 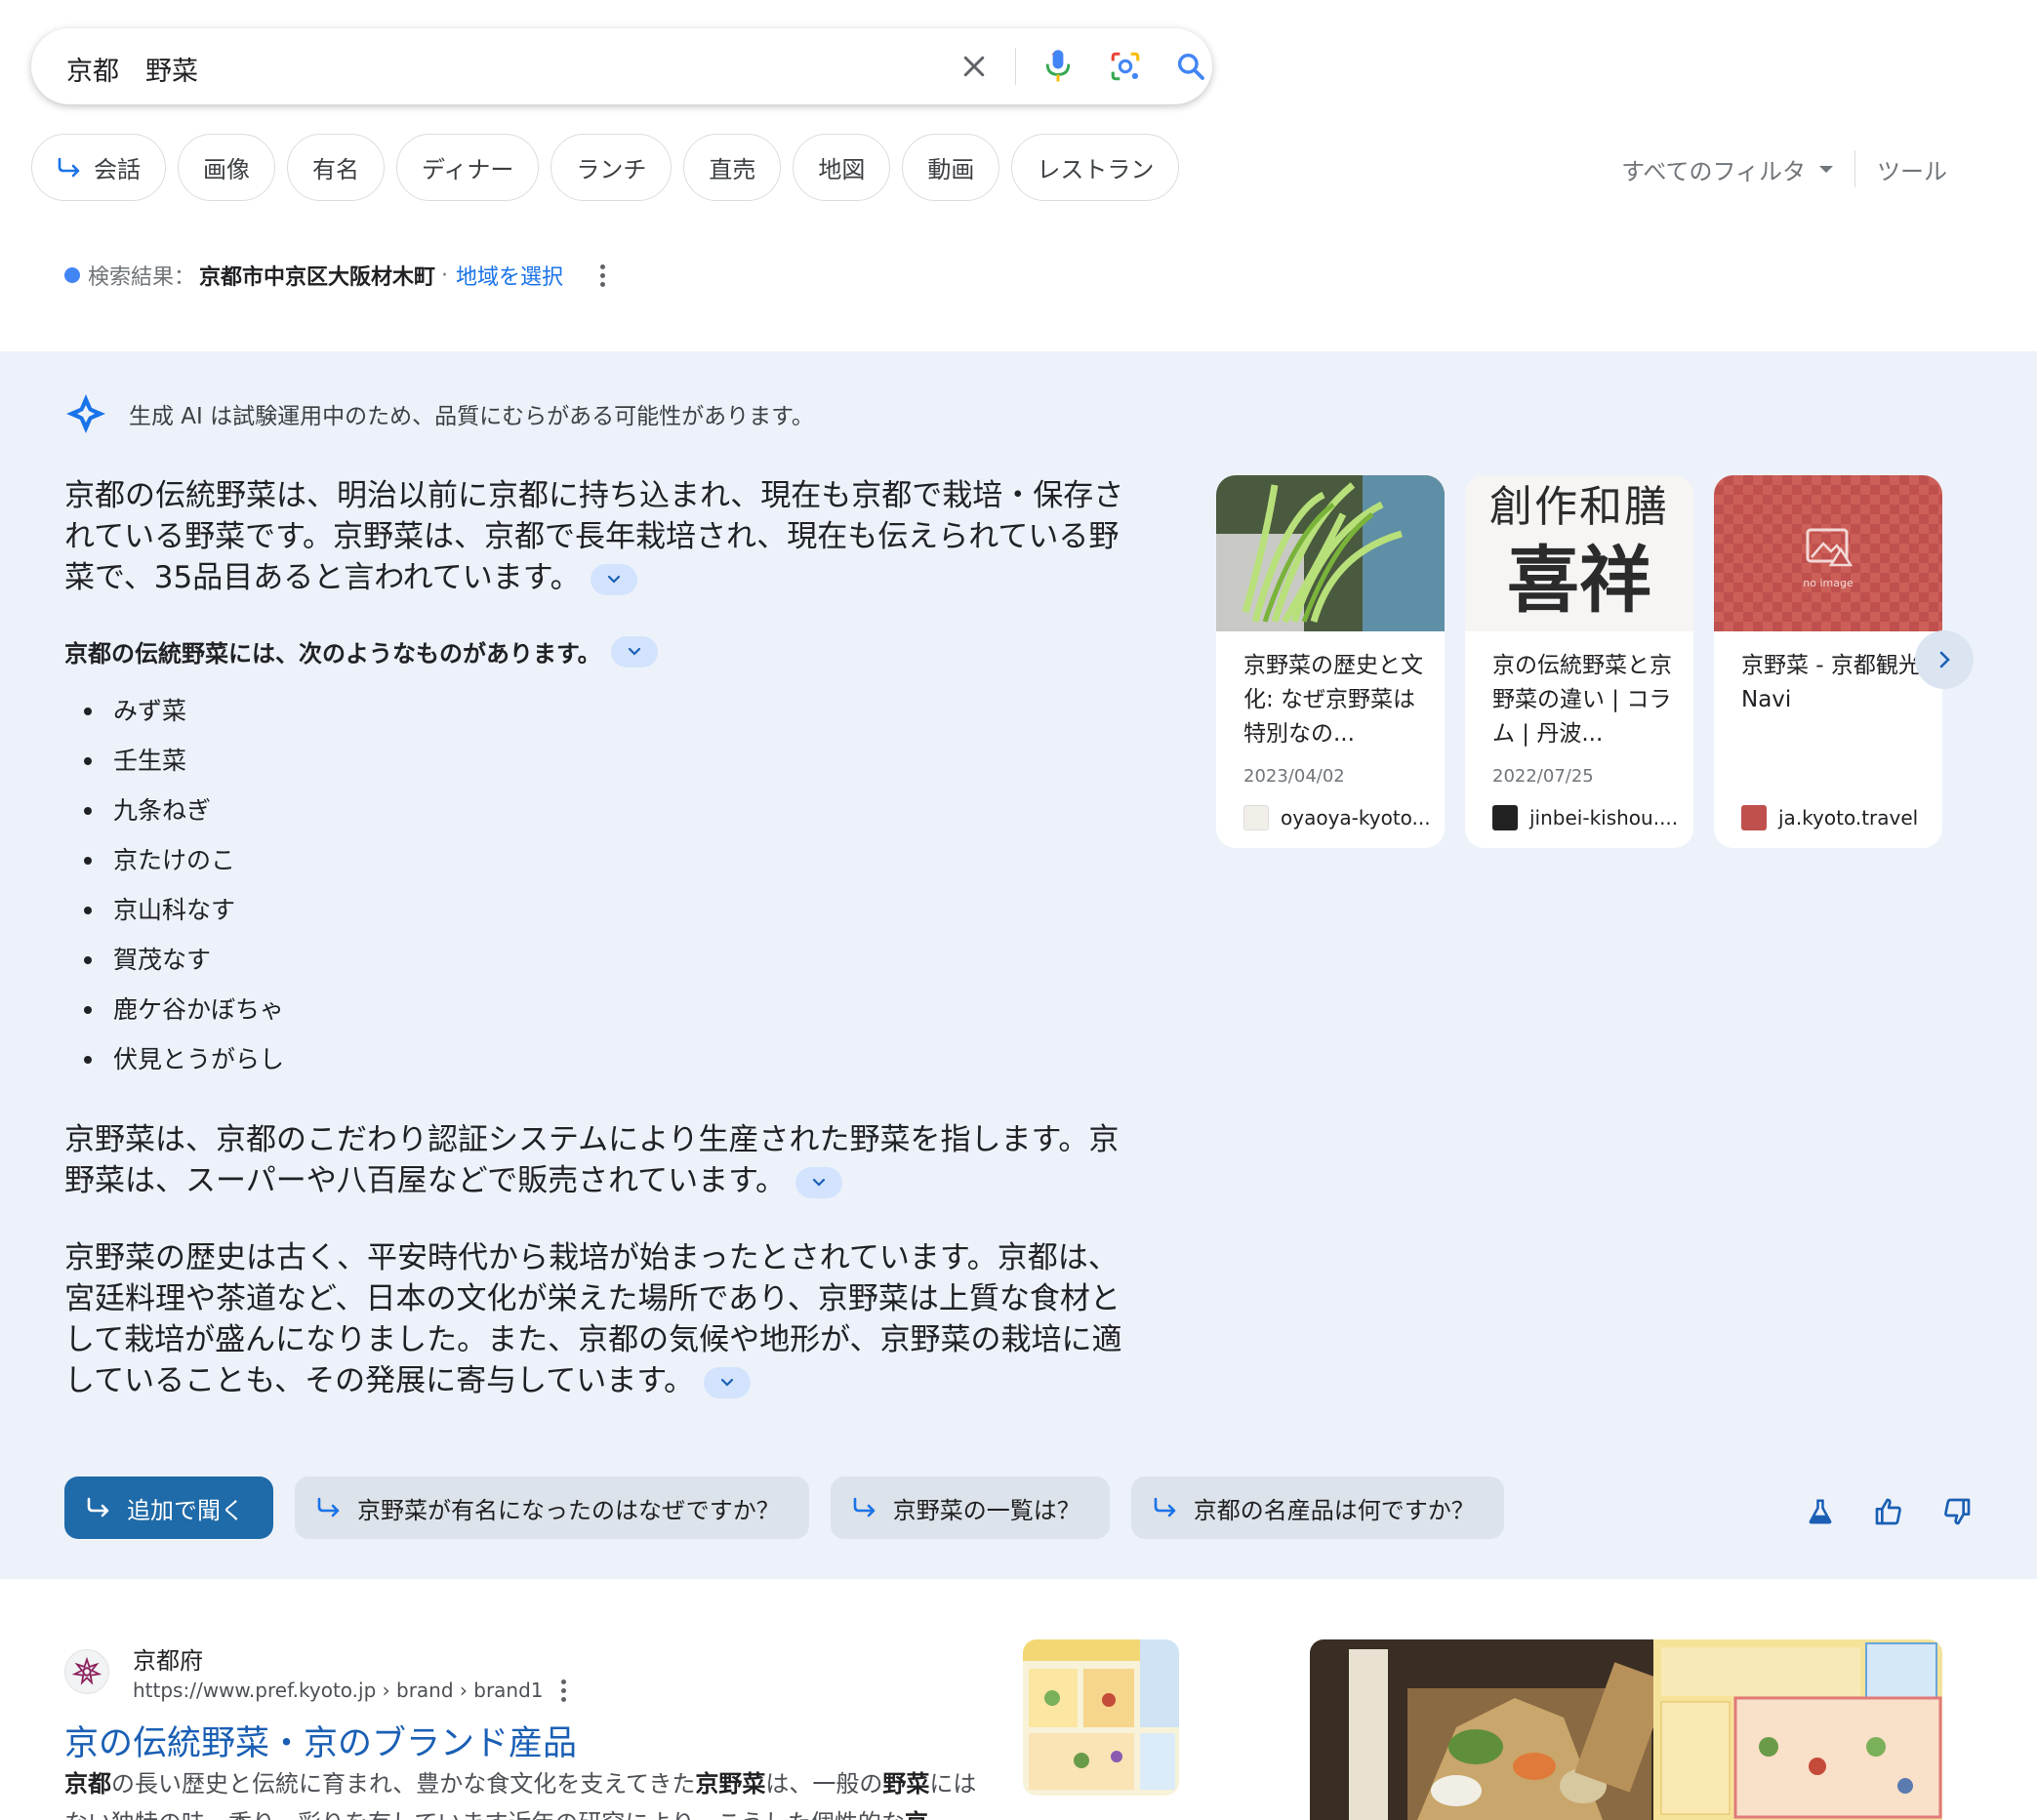 I want to click on list-item: 鹿ケ谷かぼちゃ, so click(x=183, y=1018).